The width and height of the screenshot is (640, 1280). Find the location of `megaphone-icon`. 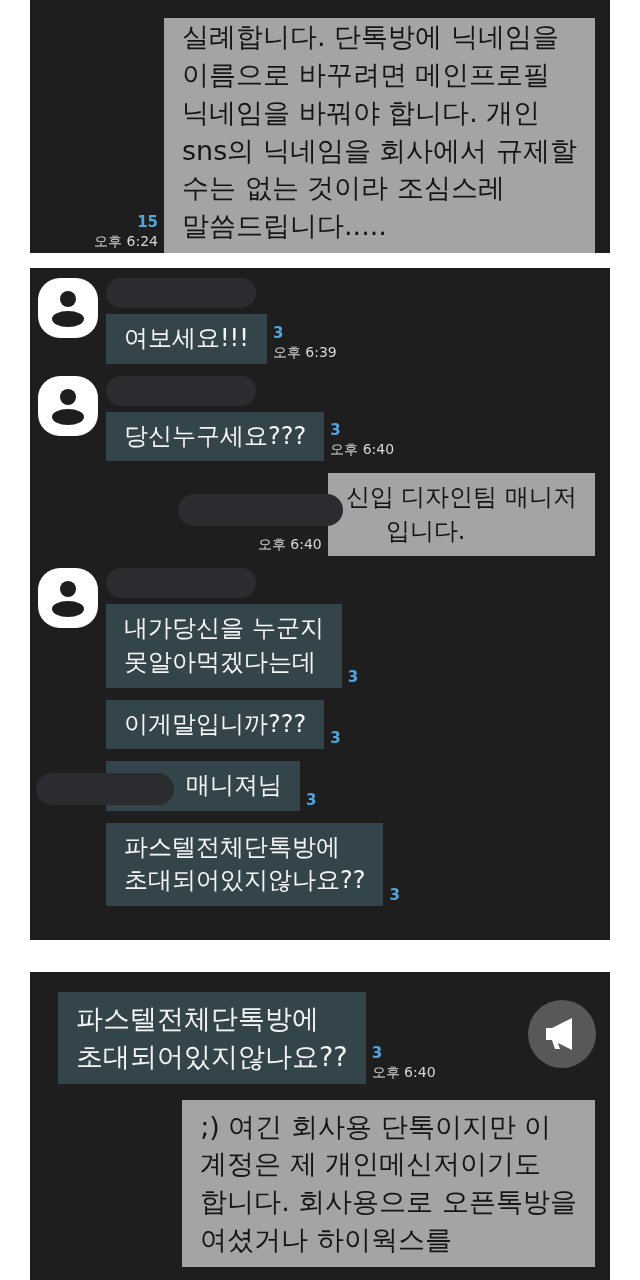

megaphone-icon is located at coordinates (562, 1034).